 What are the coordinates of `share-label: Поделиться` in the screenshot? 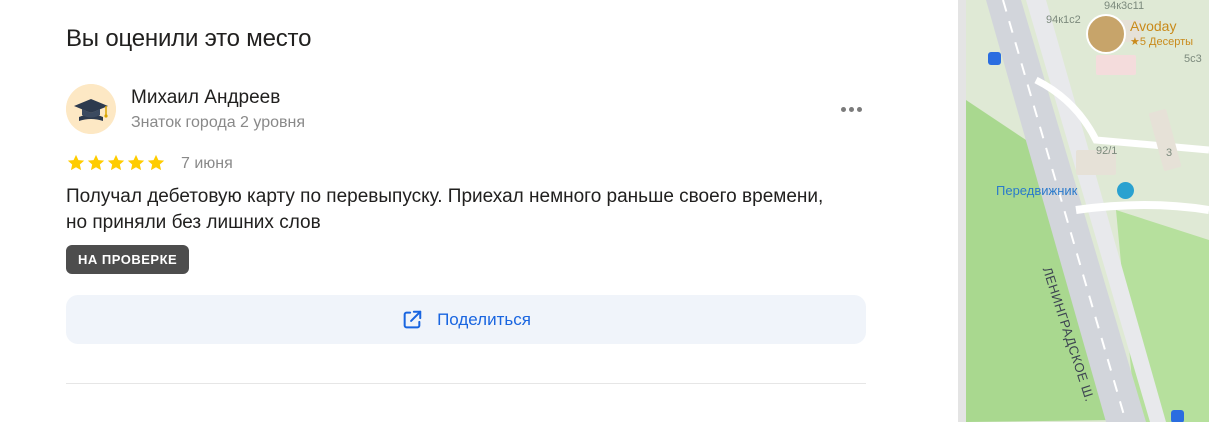 It's located at (484, 319).